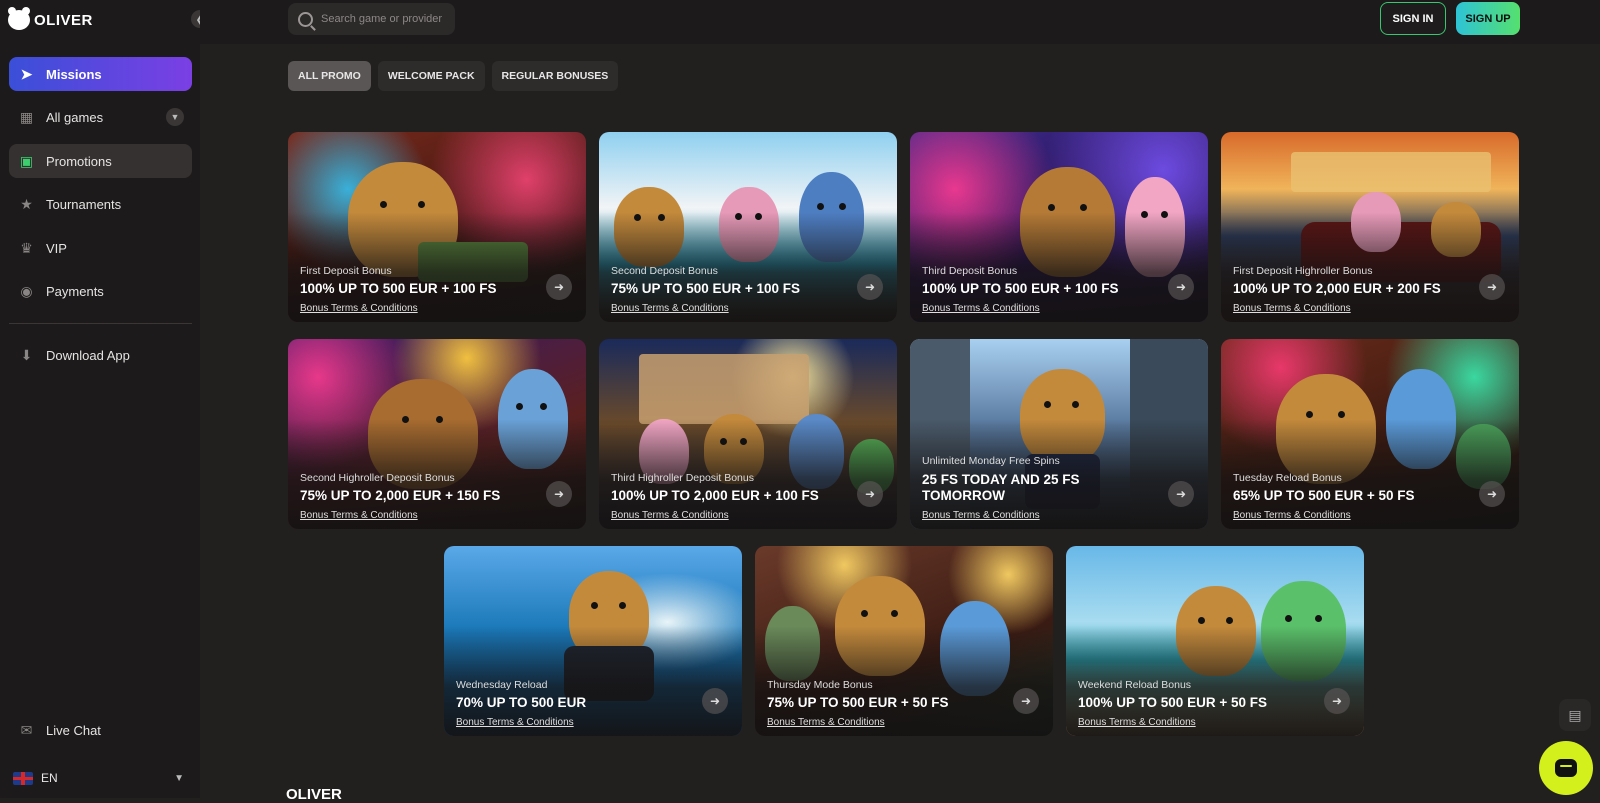 This screenshot has width=1600, height=803. I want to click on sidebar-item-missions: ➤ Missions, so click(100, 74).